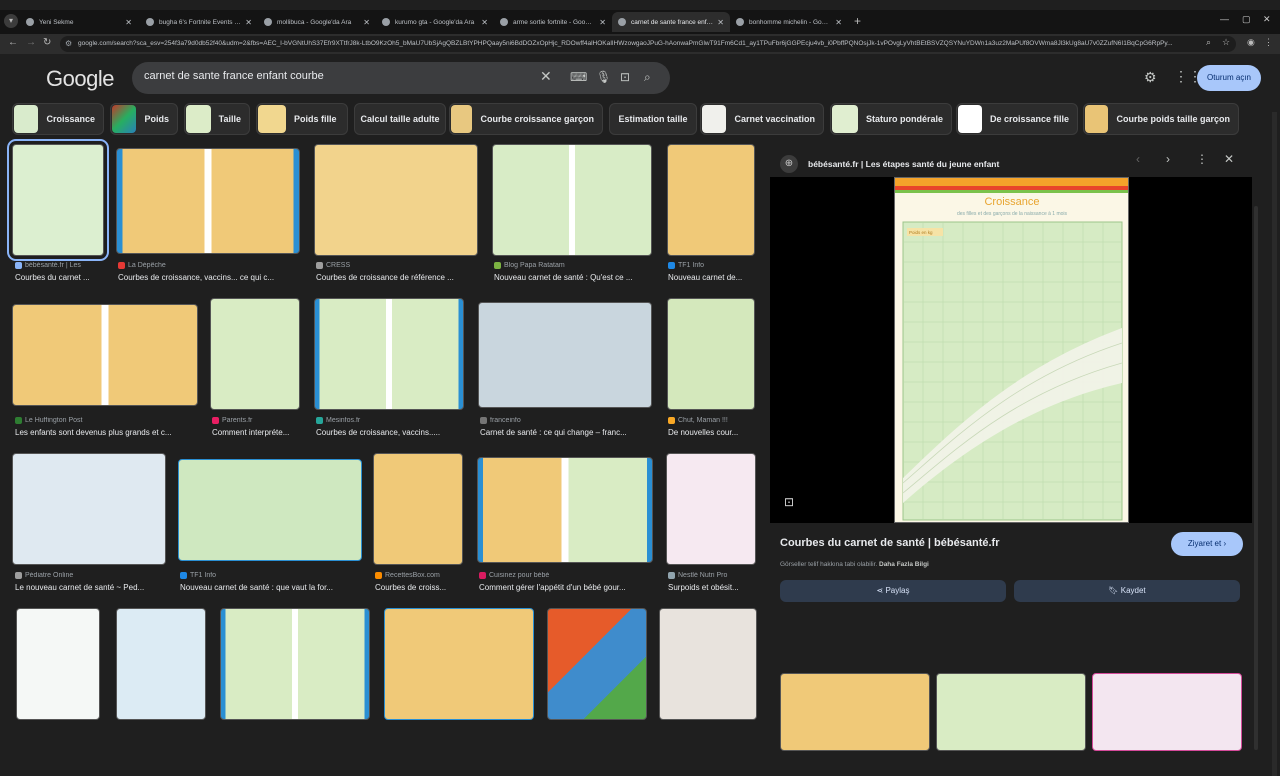 The height and width of the screenshot is (776, 1280). What do you see at coordinates (68, 44) in the screenshot?
I see `site-info-icon: ⚙` at bounding box center [68, 44].